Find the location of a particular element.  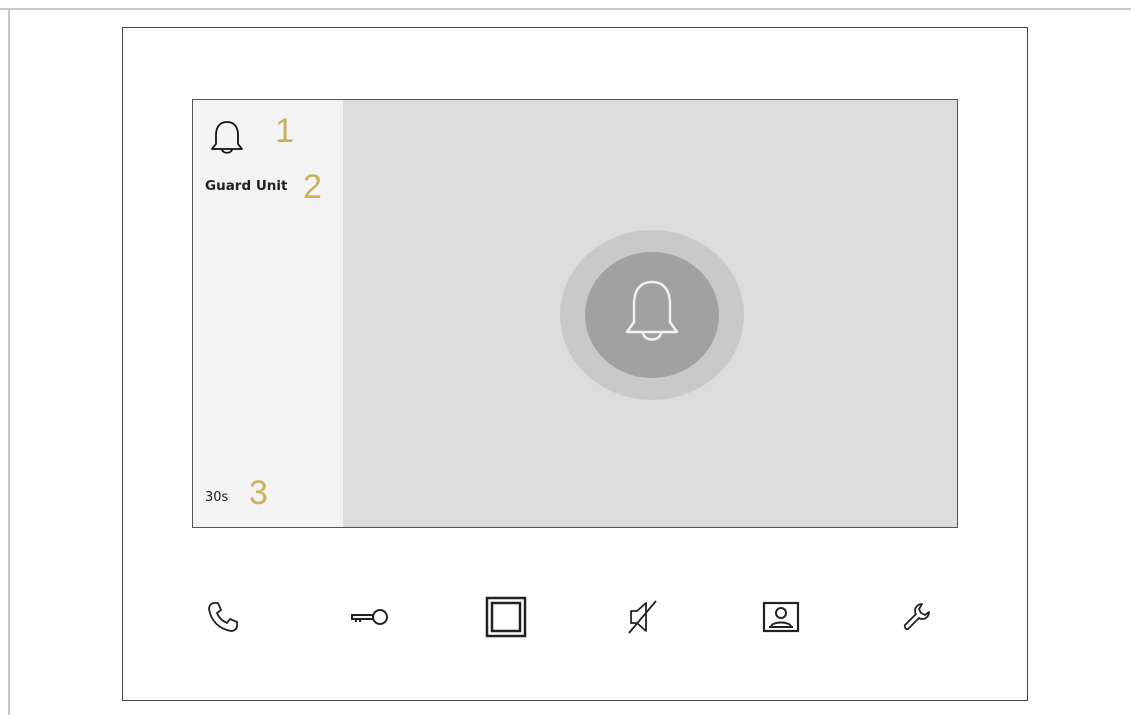

surveillance-icon is located at coordinates (506, 617).